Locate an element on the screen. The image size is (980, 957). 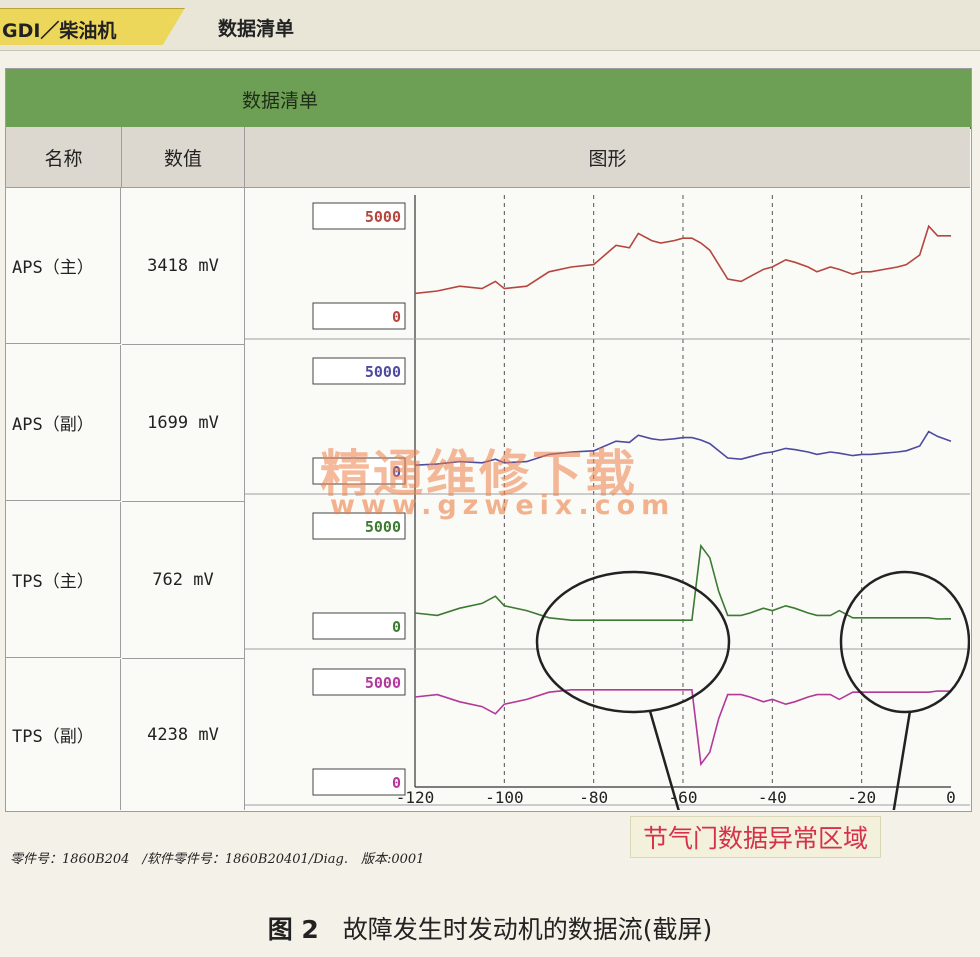
figure-number: 图 2 is located at coordinates (293, 929).